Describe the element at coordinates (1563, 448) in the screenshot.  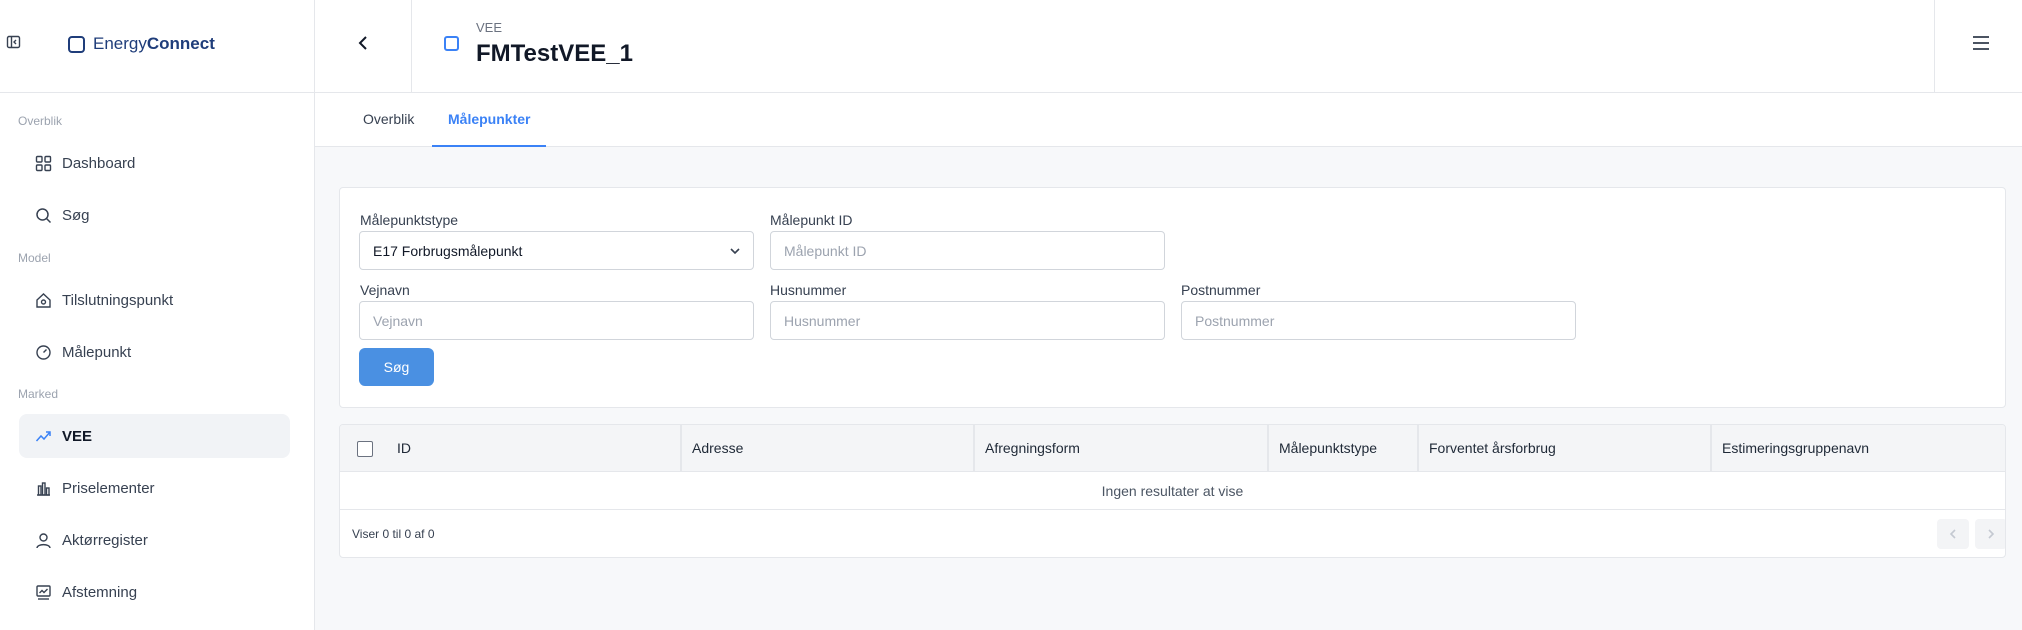
I see `column-header-forventet-arsforbrug: Forventet årsforbrug` at that location.